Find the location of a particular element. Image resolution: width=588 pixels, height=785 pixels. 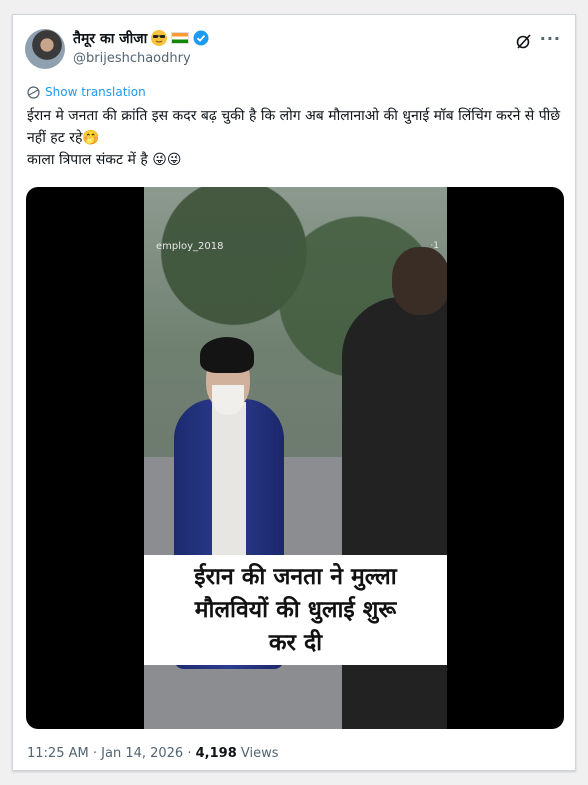

display-name: तैमूर का जीजा is located at coordinates (110, 39).